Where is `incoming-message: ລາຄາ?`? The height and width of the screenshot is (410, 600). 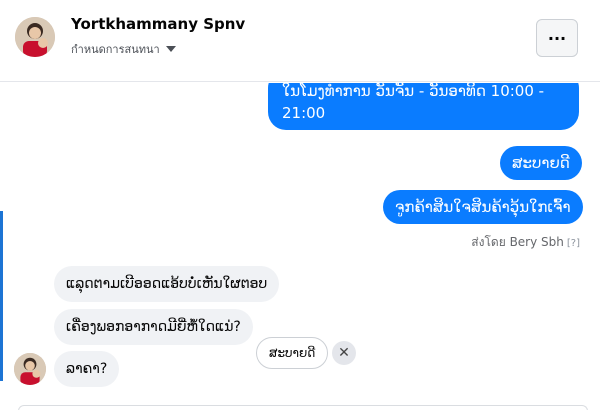
incoming-message: ລາຄາ? is located at coordinates (87, 369).